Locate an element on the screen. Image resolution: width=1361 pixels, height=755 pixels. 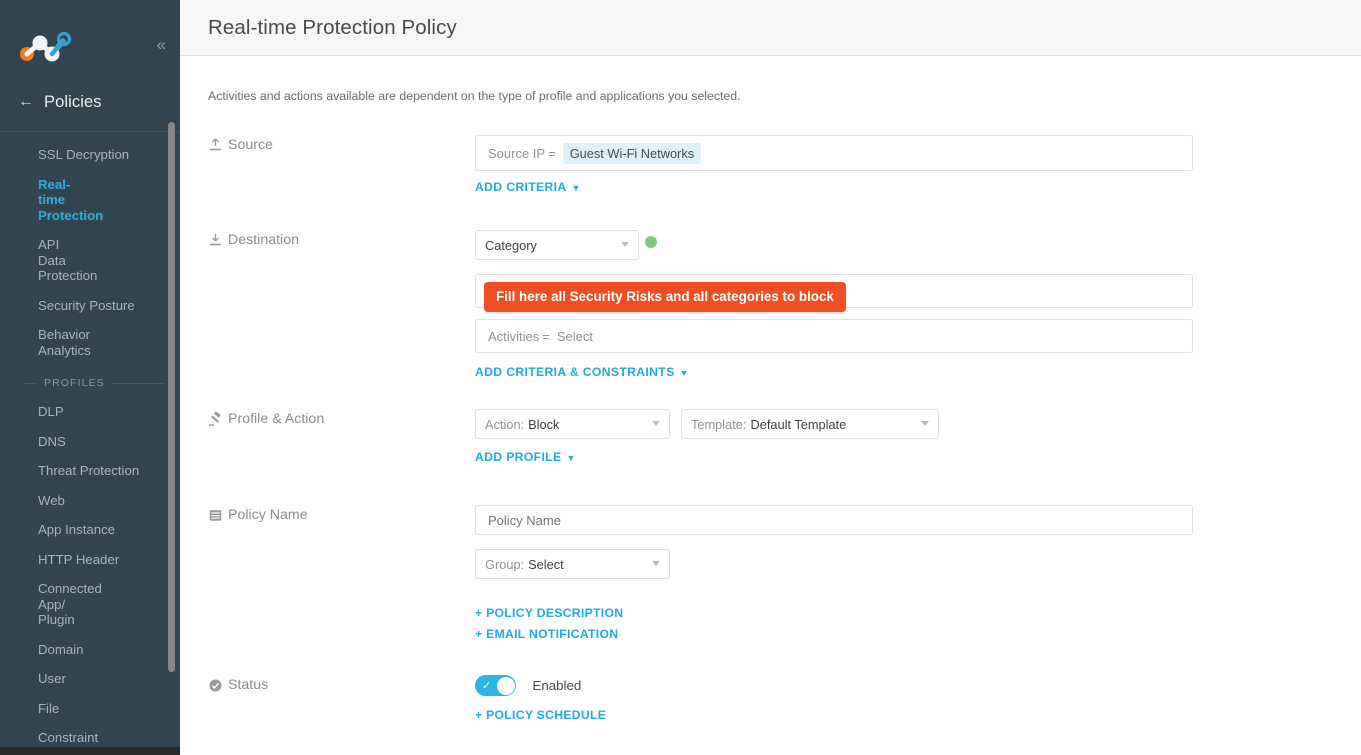
status-label-col: Status is located at coordinates (341, 698).